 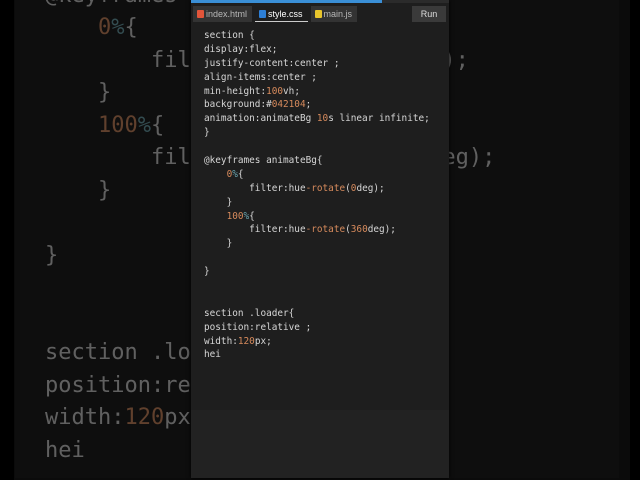 I want to click on code-line: hei, so click(x=326, y=355).